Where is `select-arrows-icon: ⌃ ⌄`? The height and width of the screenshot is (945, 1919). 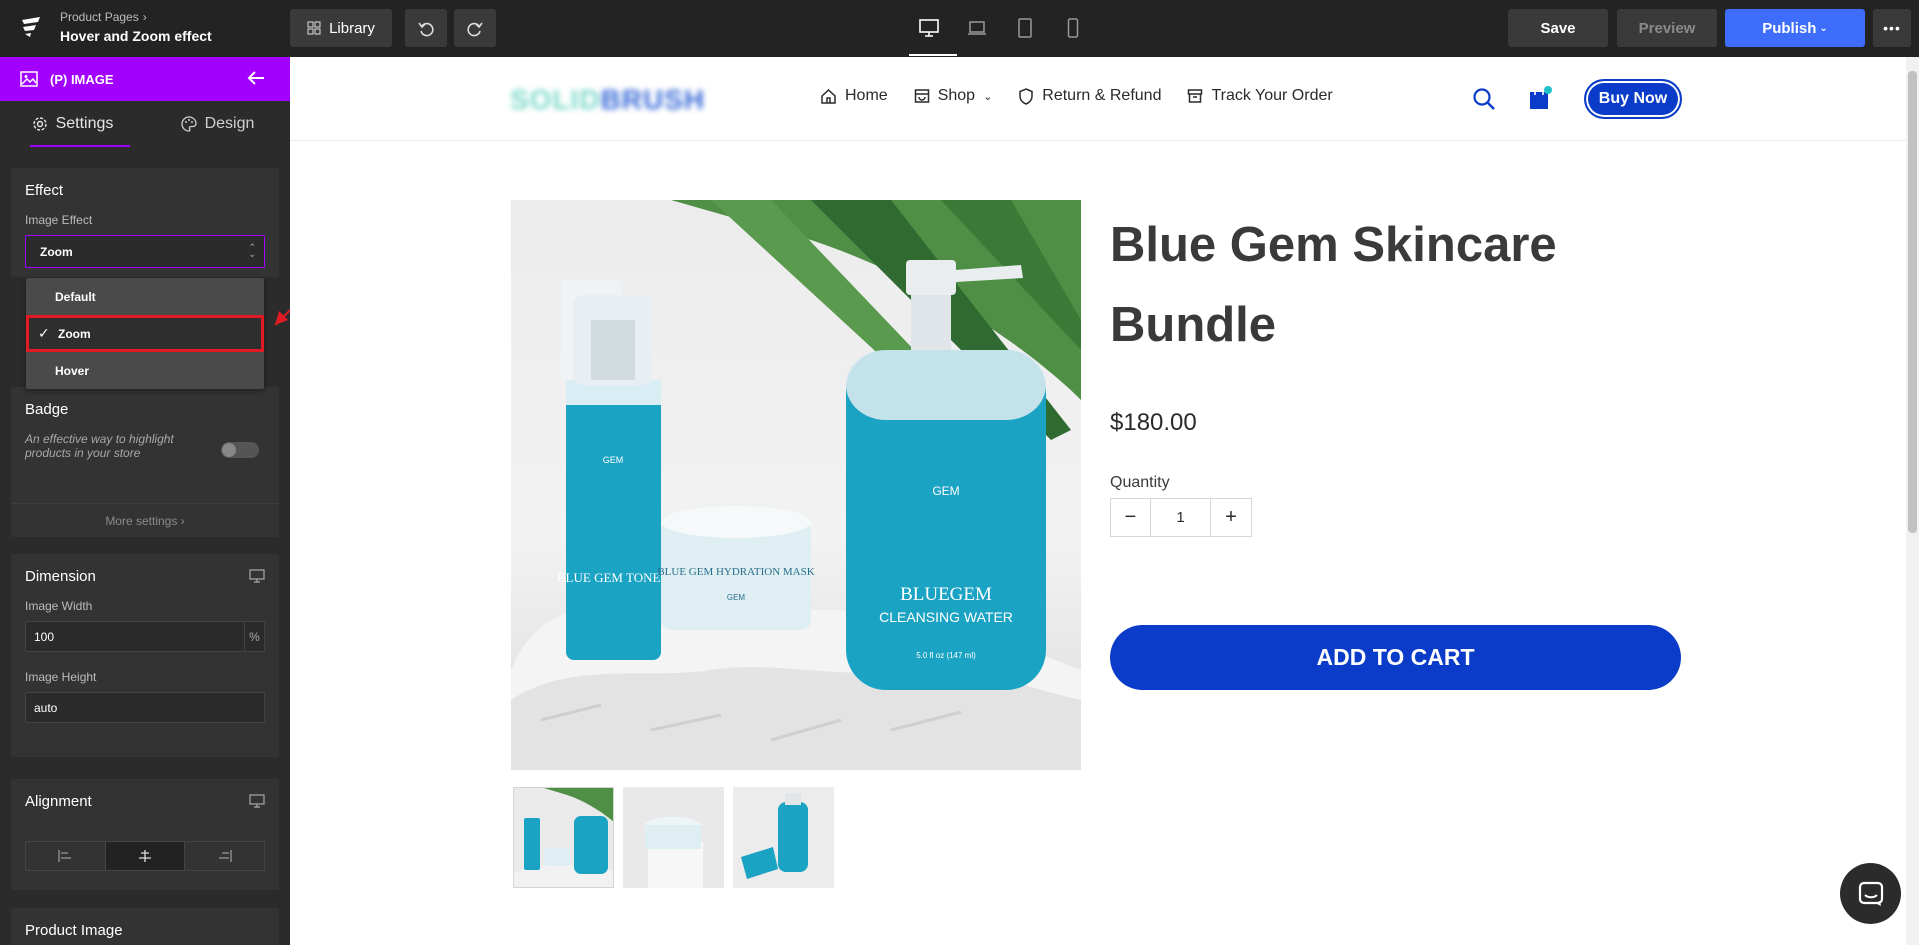 select-arrows-icon: ⌃ ⌄ is located at coordinates (252, 250).